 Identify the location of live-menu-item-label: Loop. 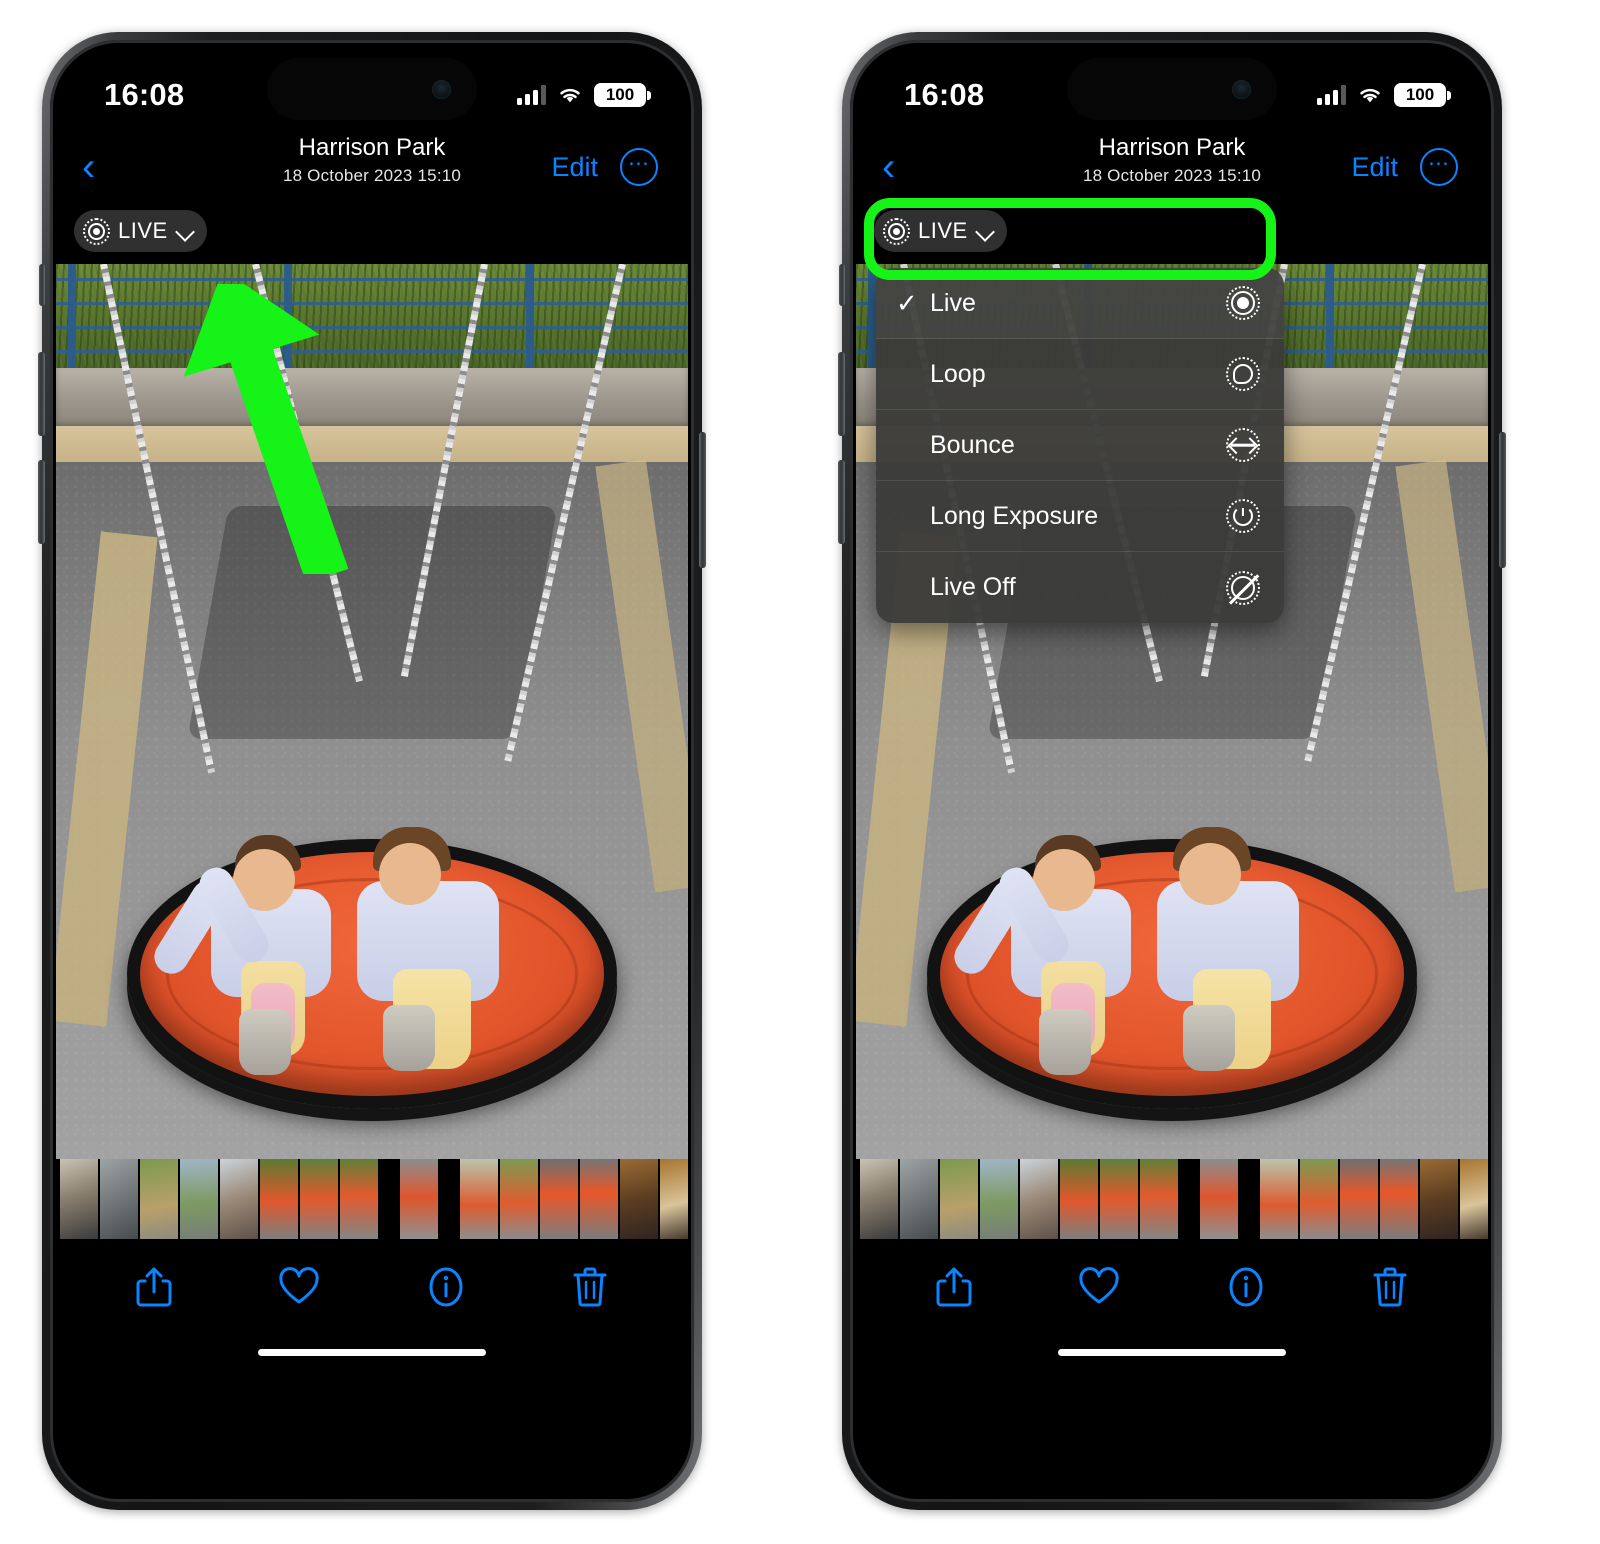
(958, 373).